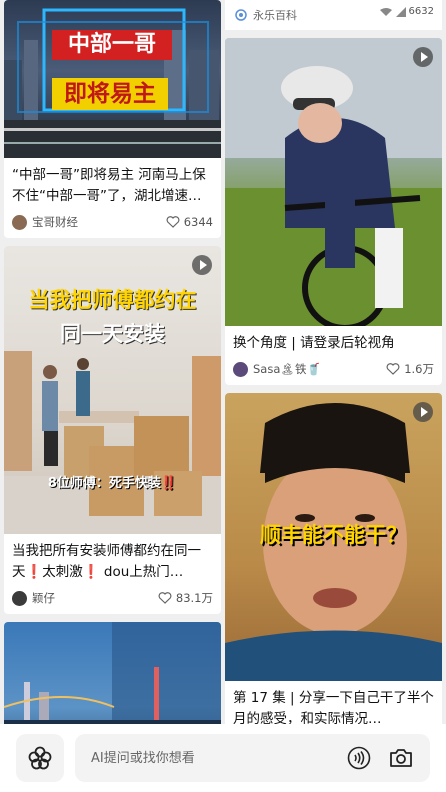 Image resolution: width=446 pixels, height=792 pixels. What do you see at coordinates (198, 222) in the screenshot?
I see `like-count: 6344` at bounding box center [198, 222].